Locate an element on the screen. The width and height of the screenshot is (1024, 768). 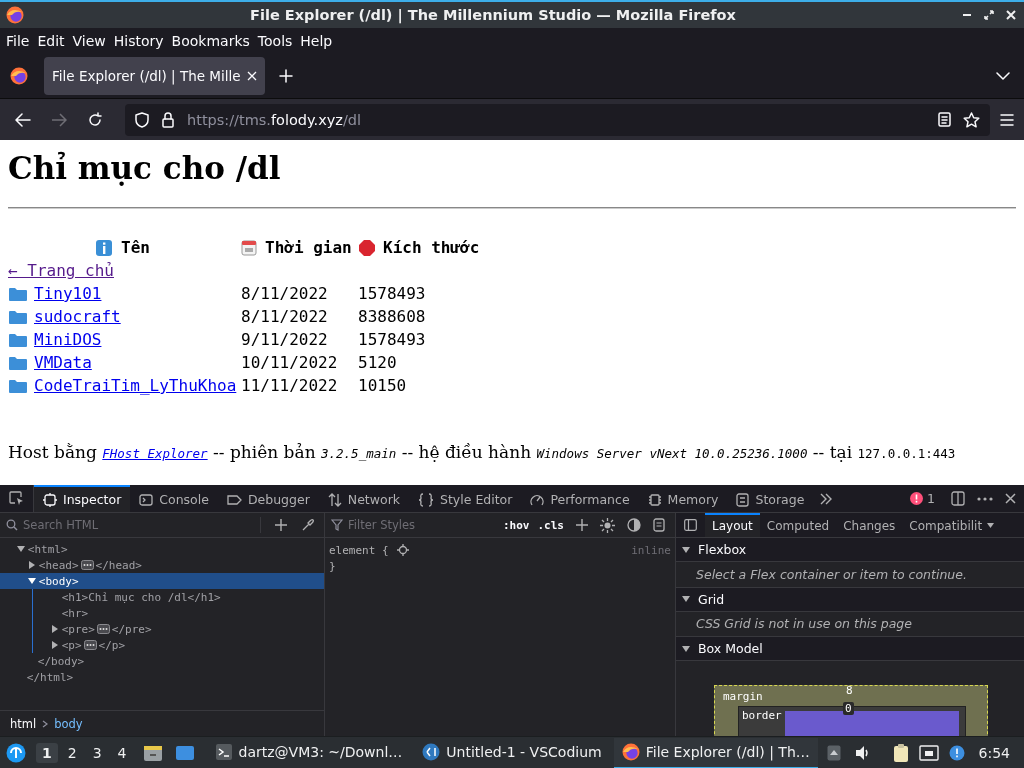
menu-item: Bookmarks is located at coordinates (210, 41).